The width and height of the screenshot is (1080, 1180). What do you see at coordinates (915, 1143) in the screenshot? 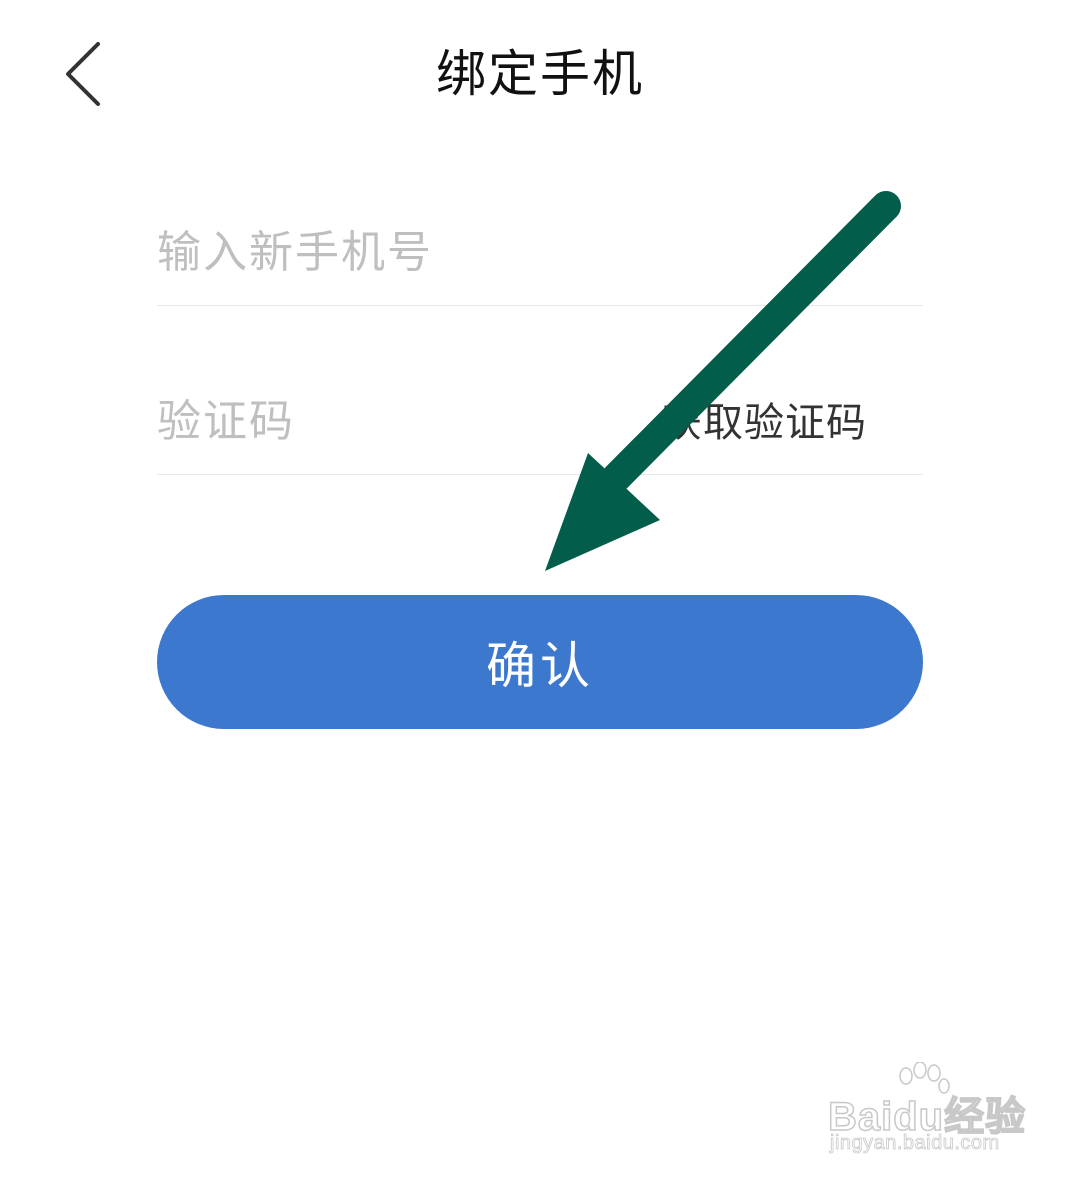
I see `watermark-url: jingyan.baidu.com` at bounding box center [915, 1143].